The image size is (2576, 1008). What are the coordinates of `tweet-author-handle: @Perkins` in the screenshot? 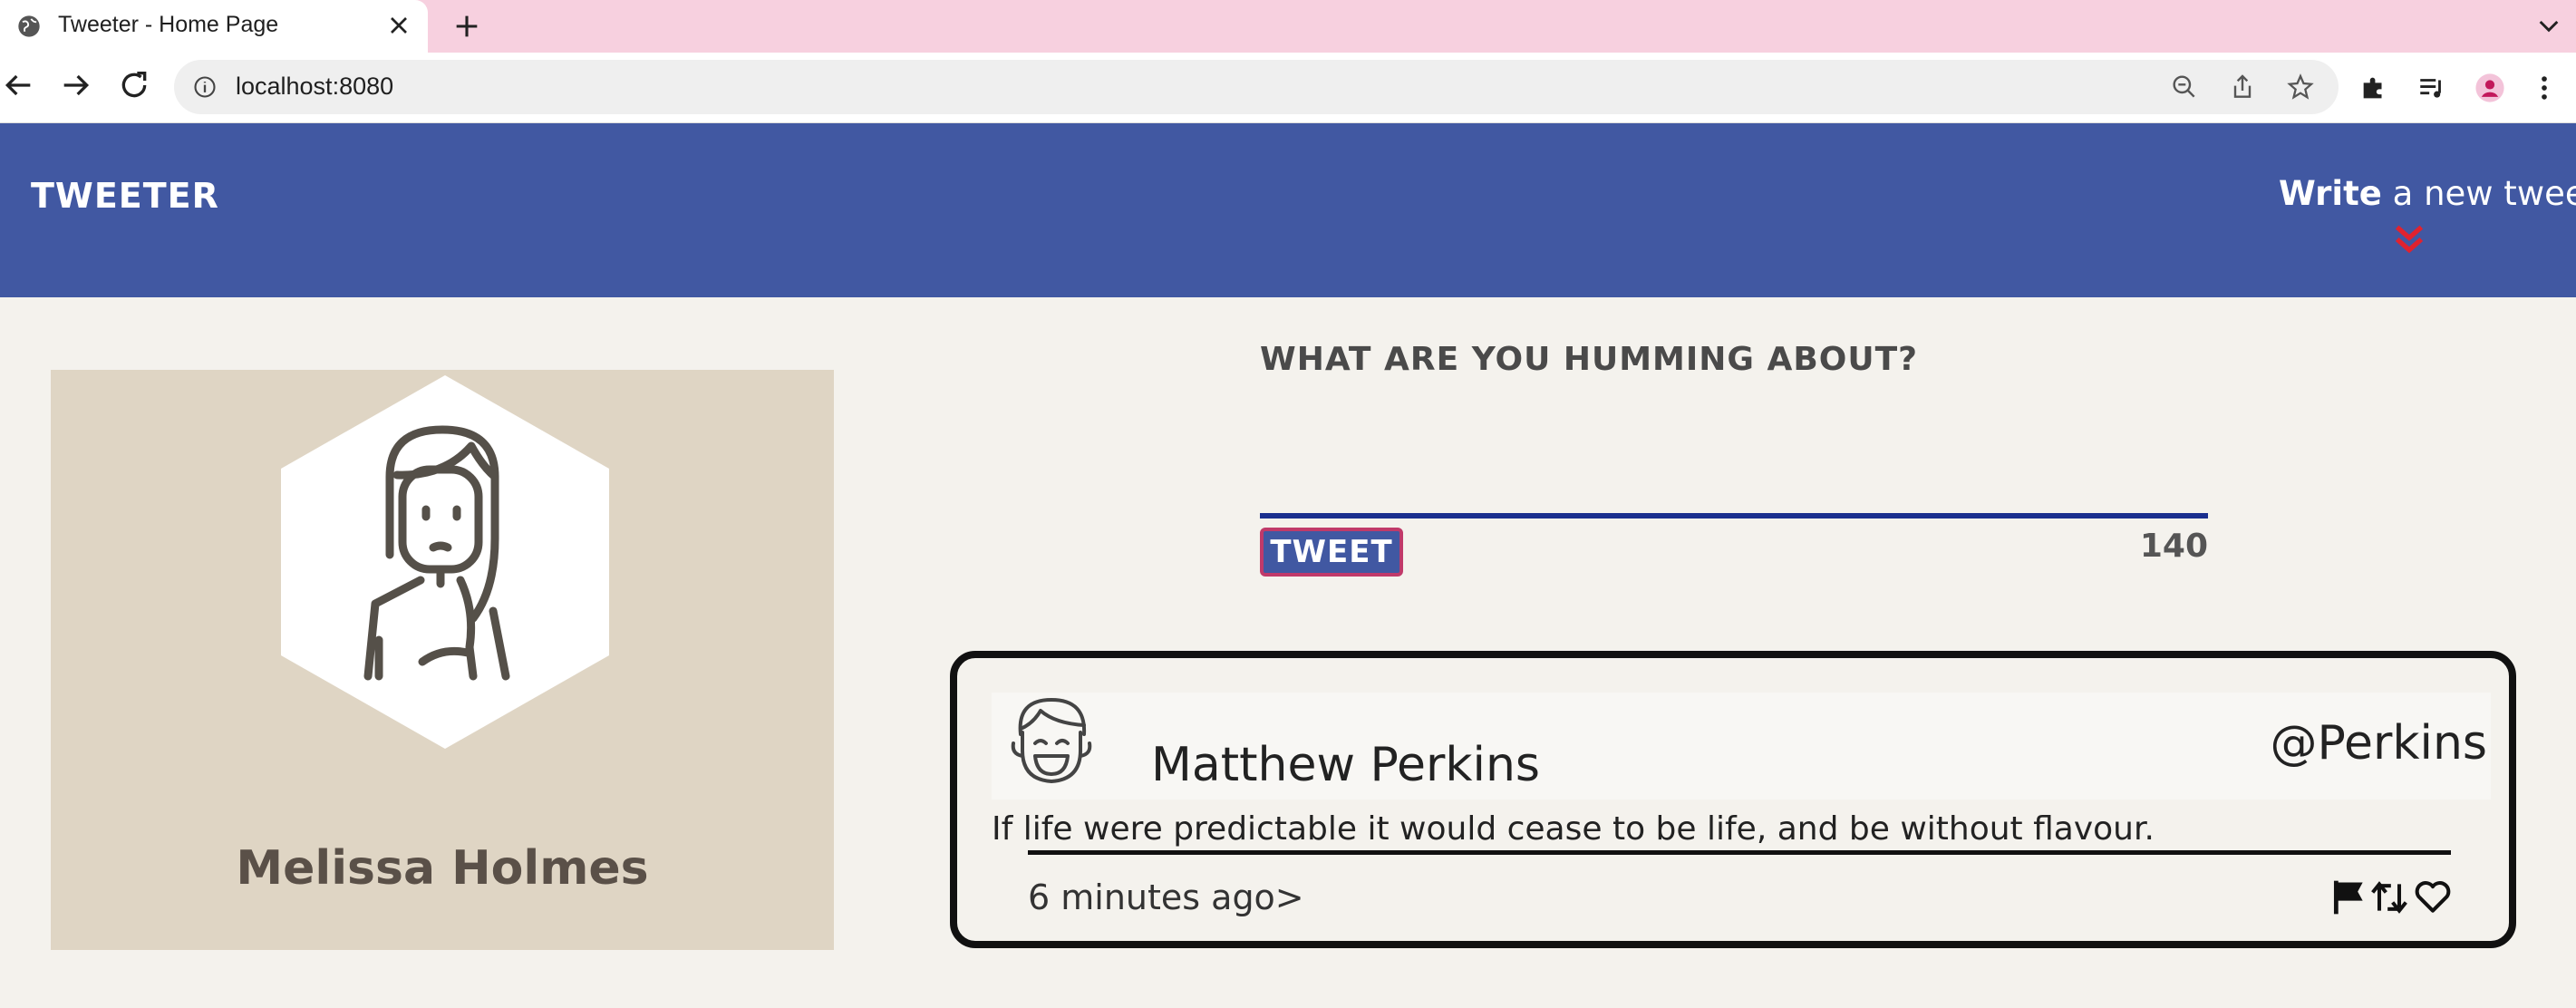 It's located at (2378, 743).